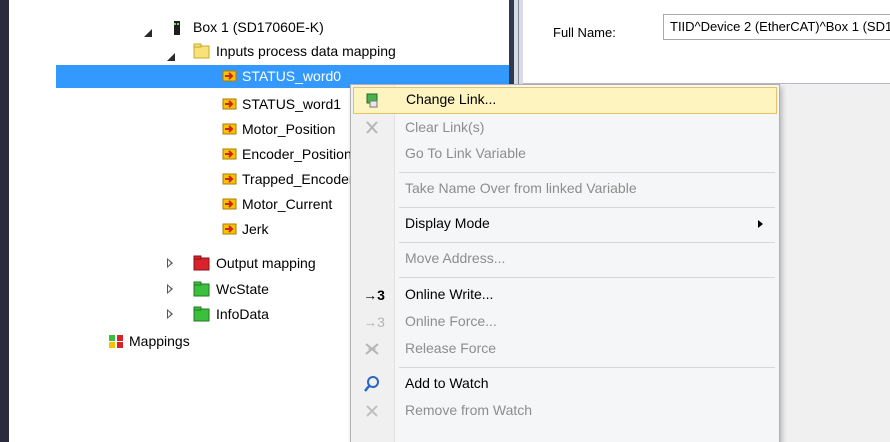  Describe the element at coordinates (447, 223) in the screenshot. I see `menu-item-label: Display Mode` at that location.